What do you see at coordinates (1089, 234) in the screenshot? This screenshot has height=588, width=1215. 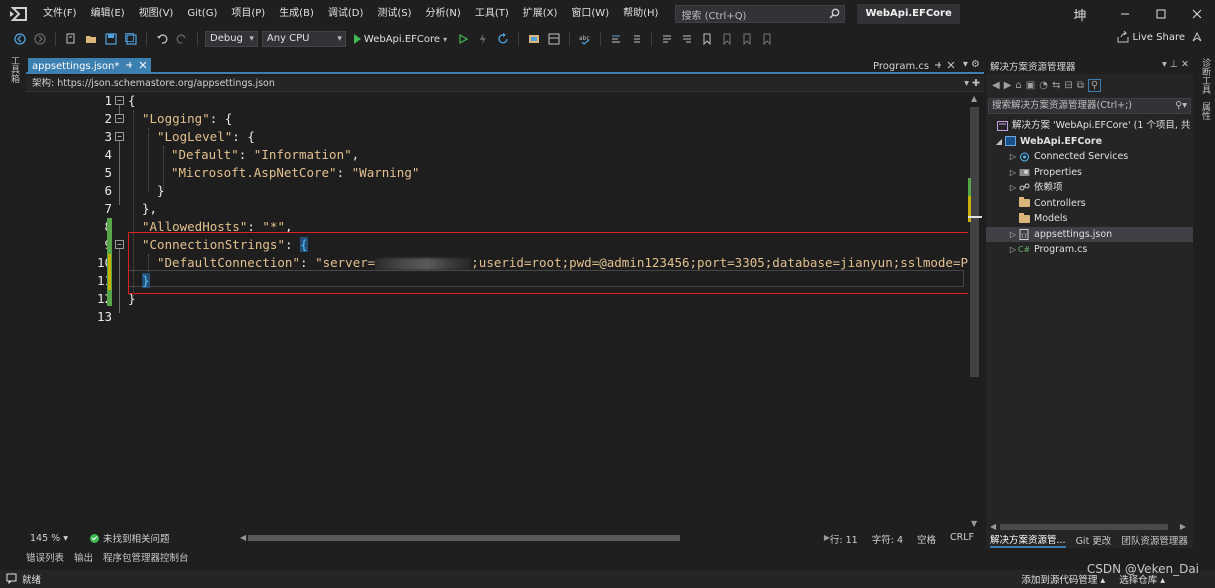 I see `tree-item-appsettings: ▷ {} appsettings.json` at bounding box center [1089, 234].